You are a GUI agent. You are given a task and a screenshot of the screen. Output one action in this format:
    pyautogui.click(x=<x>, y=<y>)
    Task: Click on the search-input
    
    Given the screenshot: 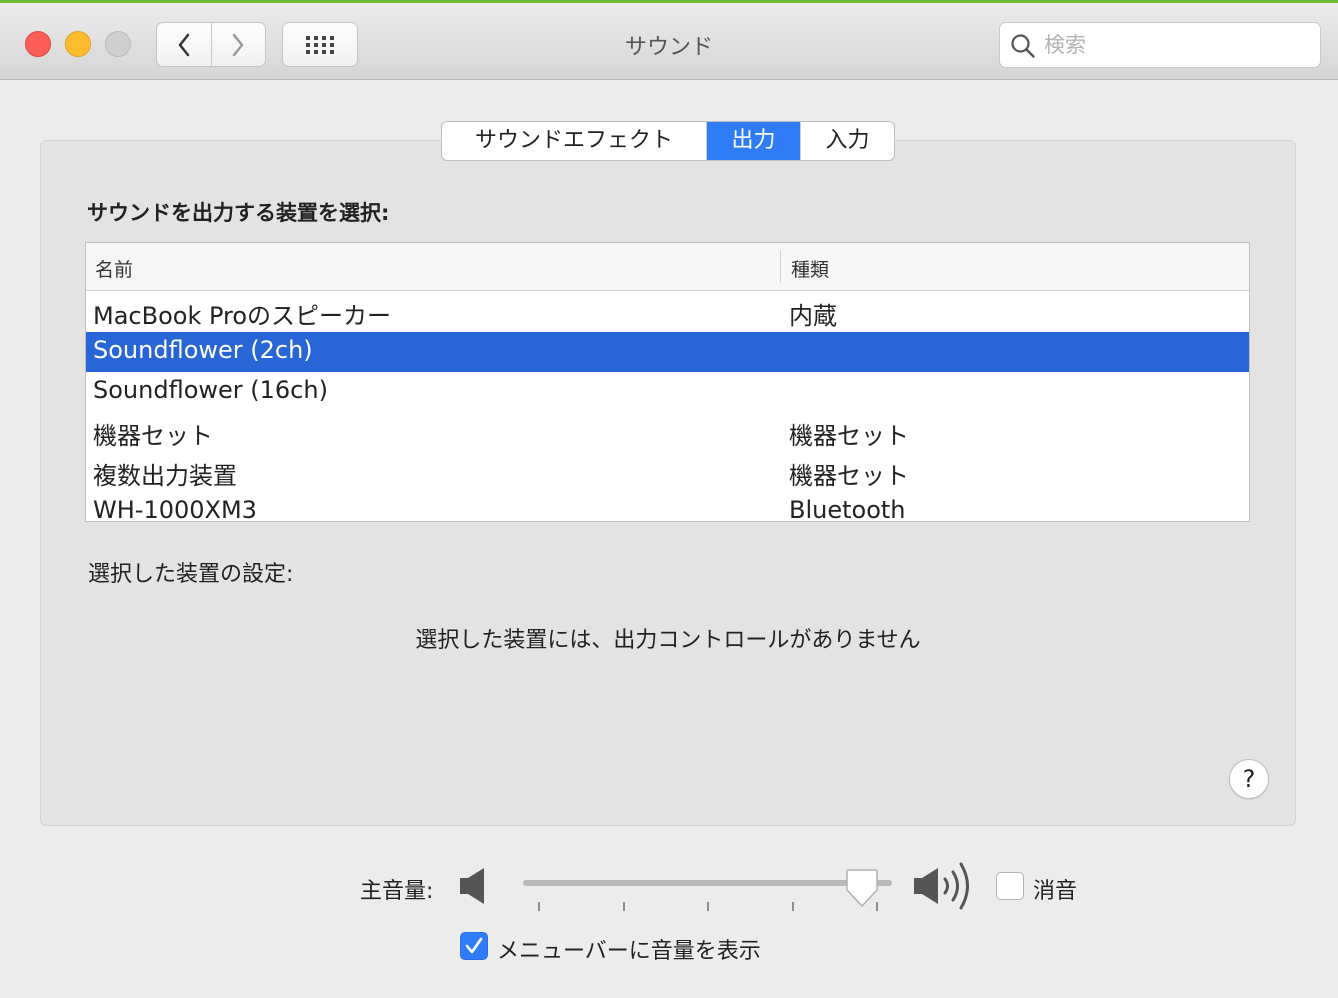 What is the action you would take?
    pyautogui.click(x=1174, y=45)
    